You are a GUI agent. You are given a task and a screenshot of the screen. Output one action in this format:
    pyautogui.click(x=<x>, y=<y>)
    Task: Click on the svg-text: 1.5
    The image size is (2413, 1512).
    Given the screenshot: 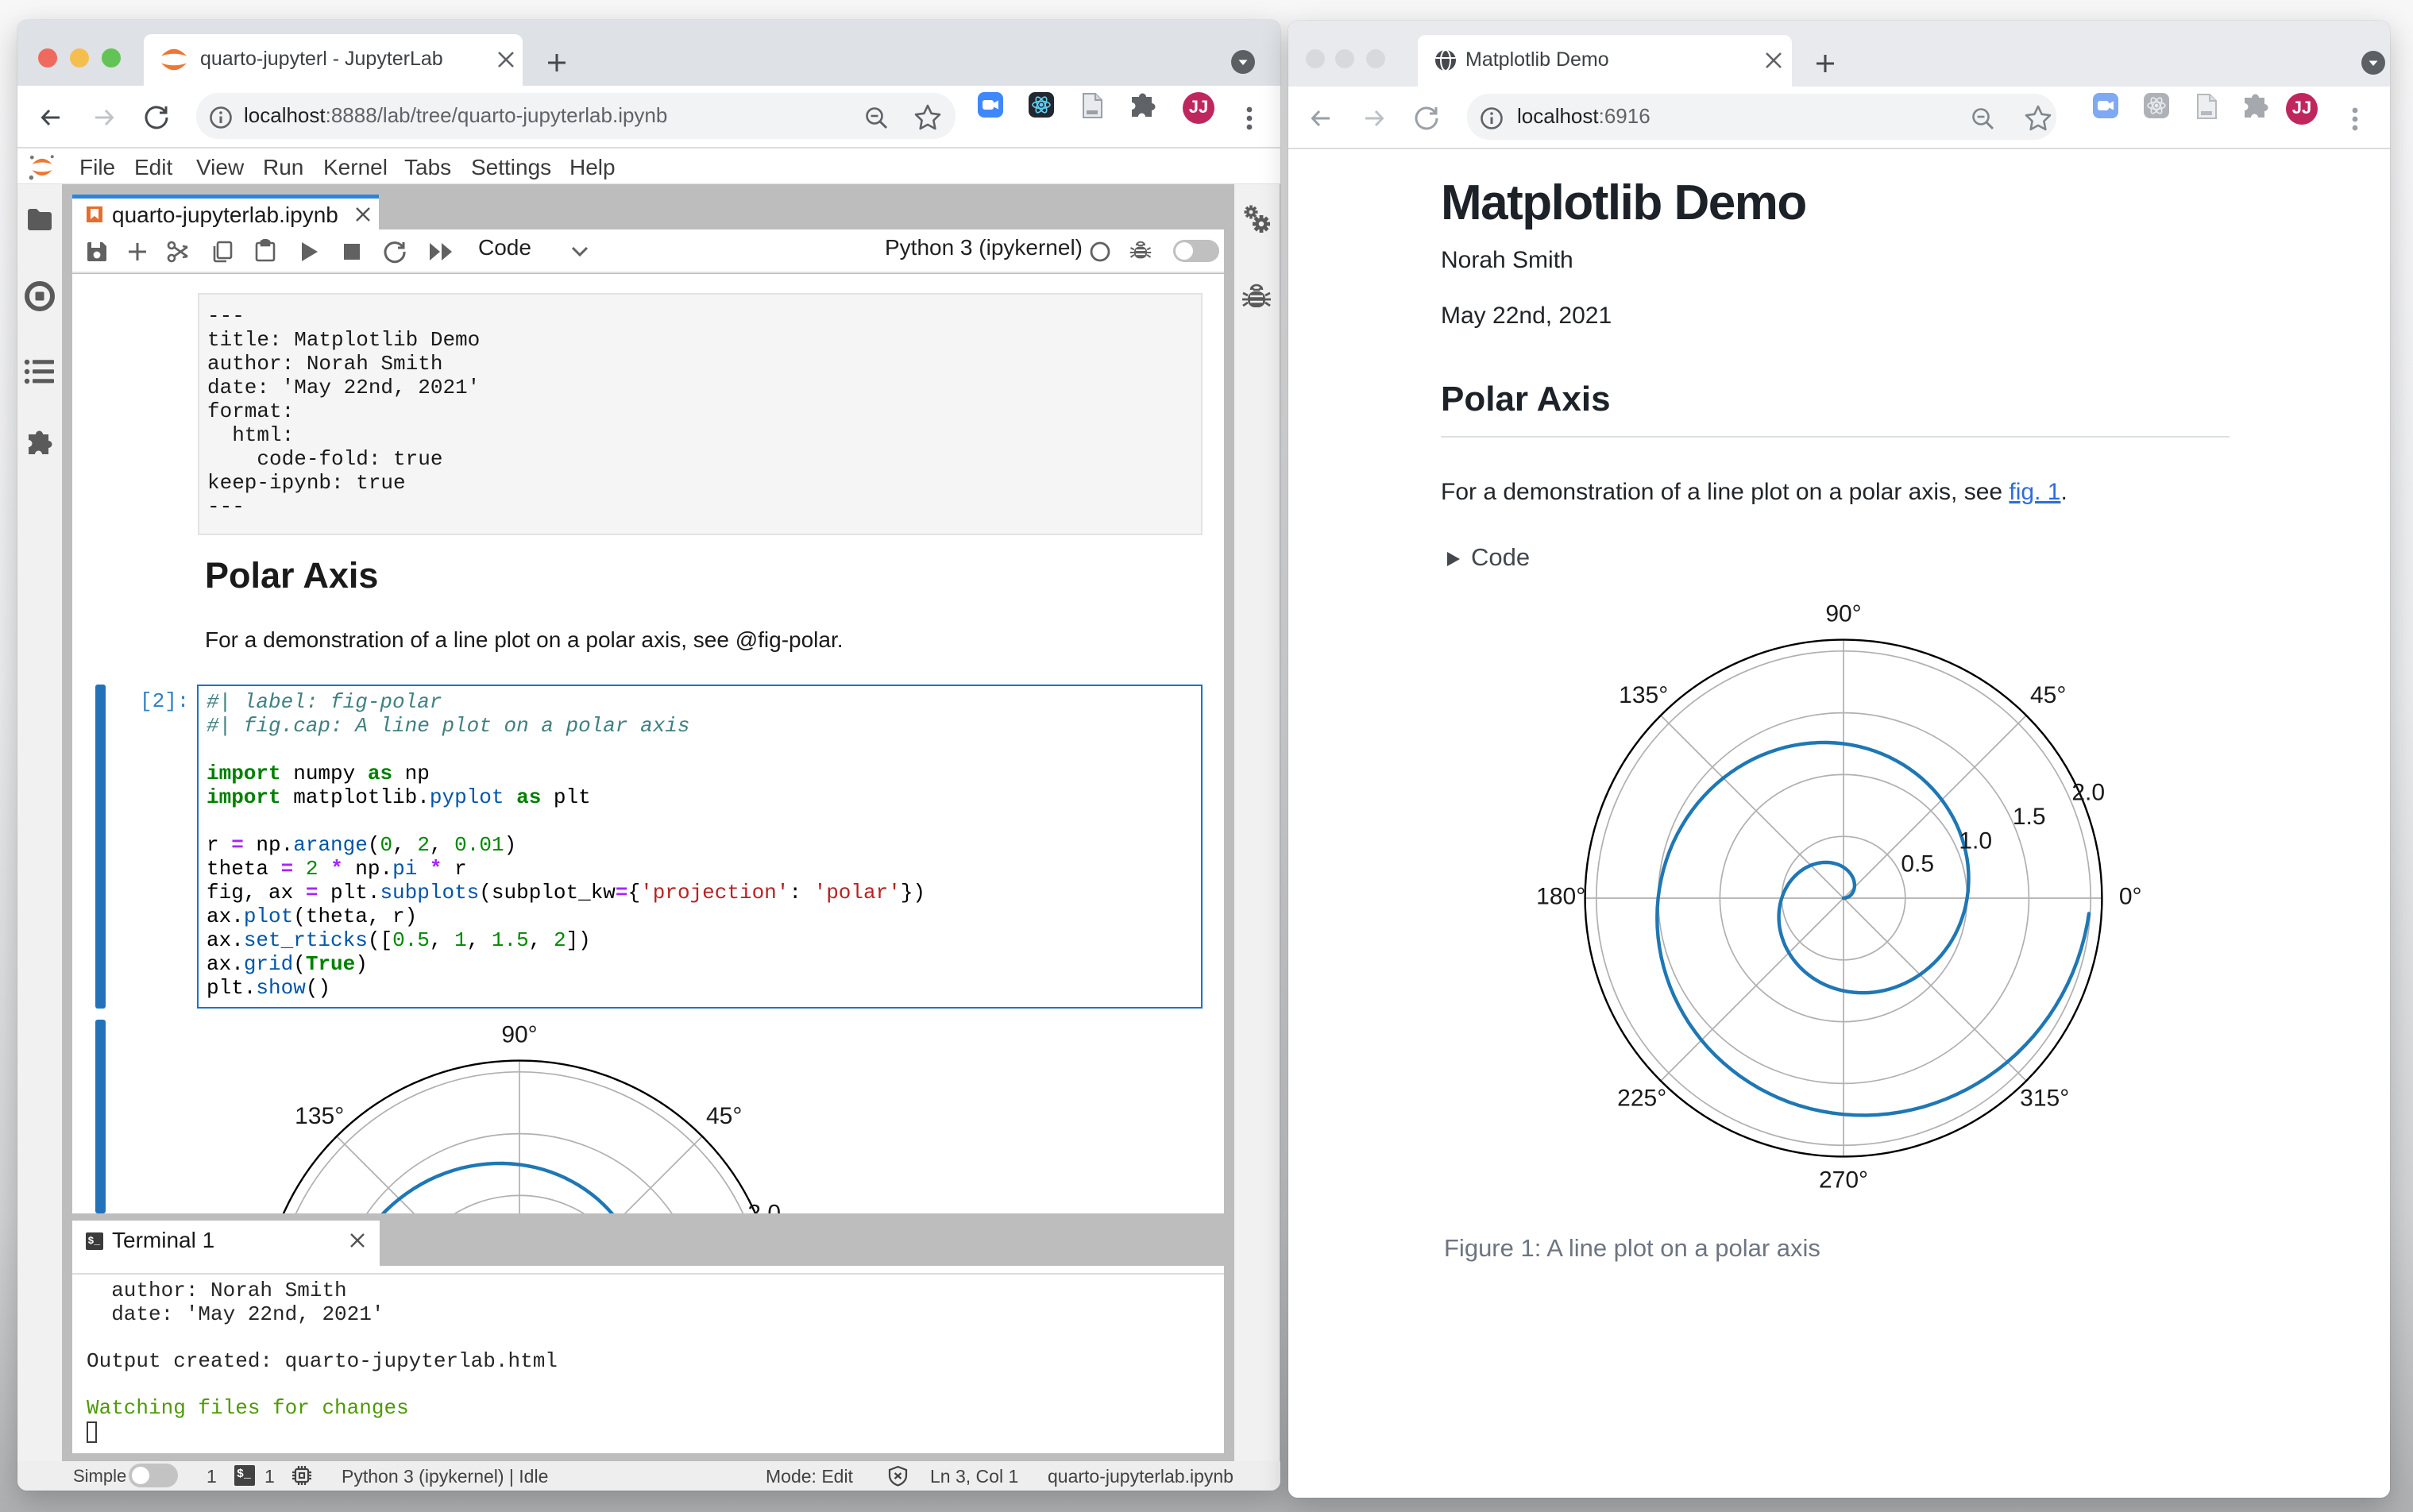 What is the action you would take?
    pyautogui.click(x=2029, y=817)
    